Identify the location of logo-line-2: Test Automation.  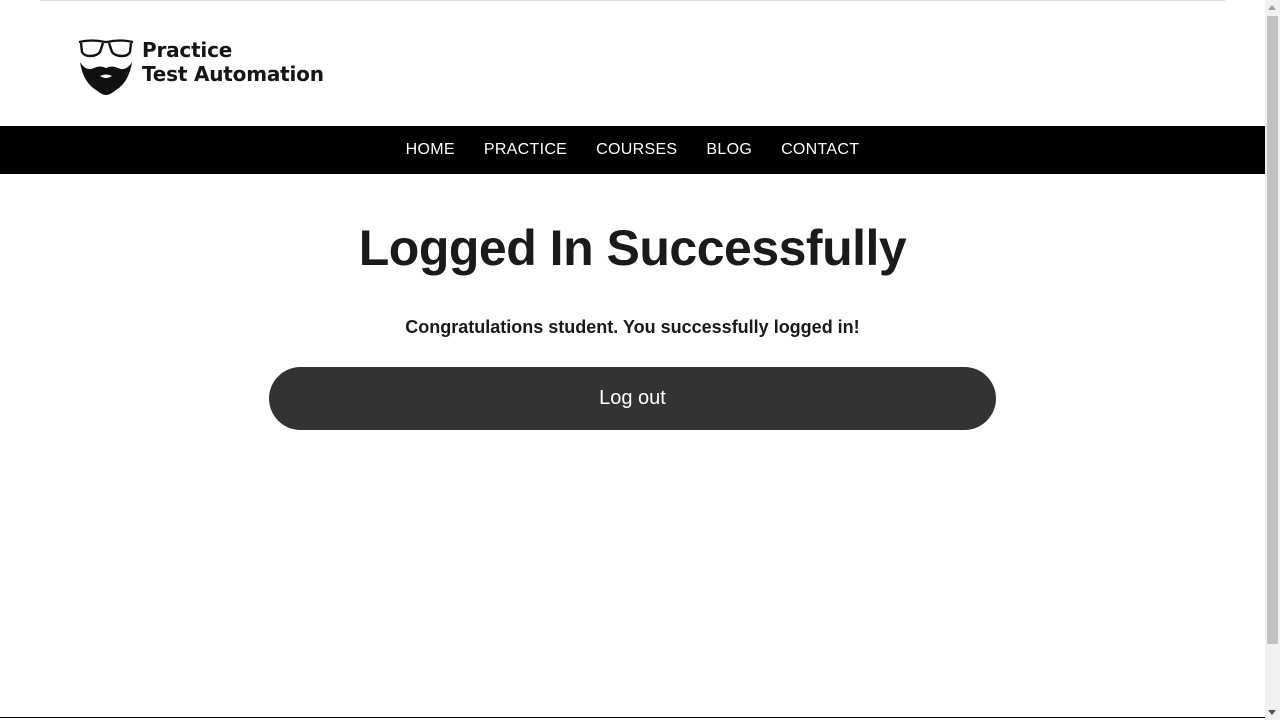
(233, 74).